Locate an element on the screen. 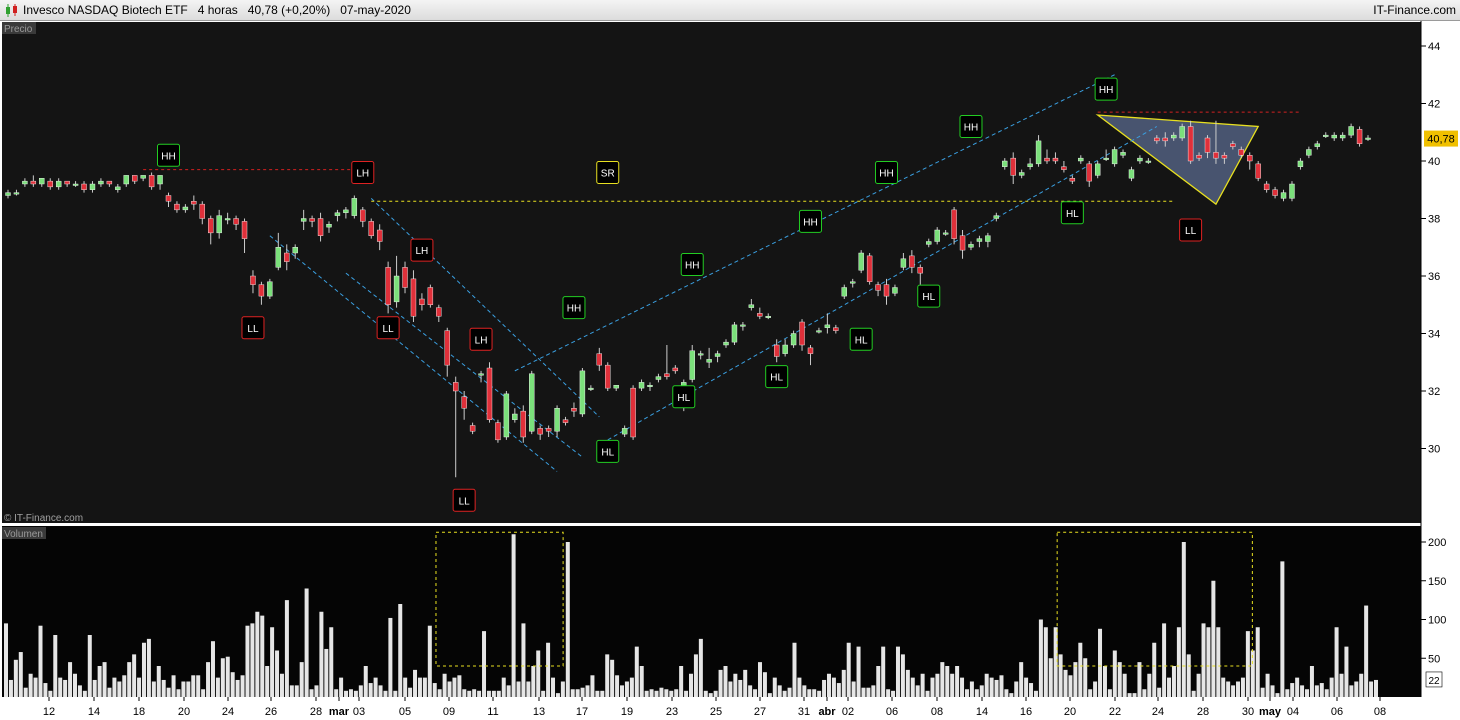 The width and height of the screenshot is (1460, 720). current-price-label: 40,78 is located at coordinates (1441, 140).